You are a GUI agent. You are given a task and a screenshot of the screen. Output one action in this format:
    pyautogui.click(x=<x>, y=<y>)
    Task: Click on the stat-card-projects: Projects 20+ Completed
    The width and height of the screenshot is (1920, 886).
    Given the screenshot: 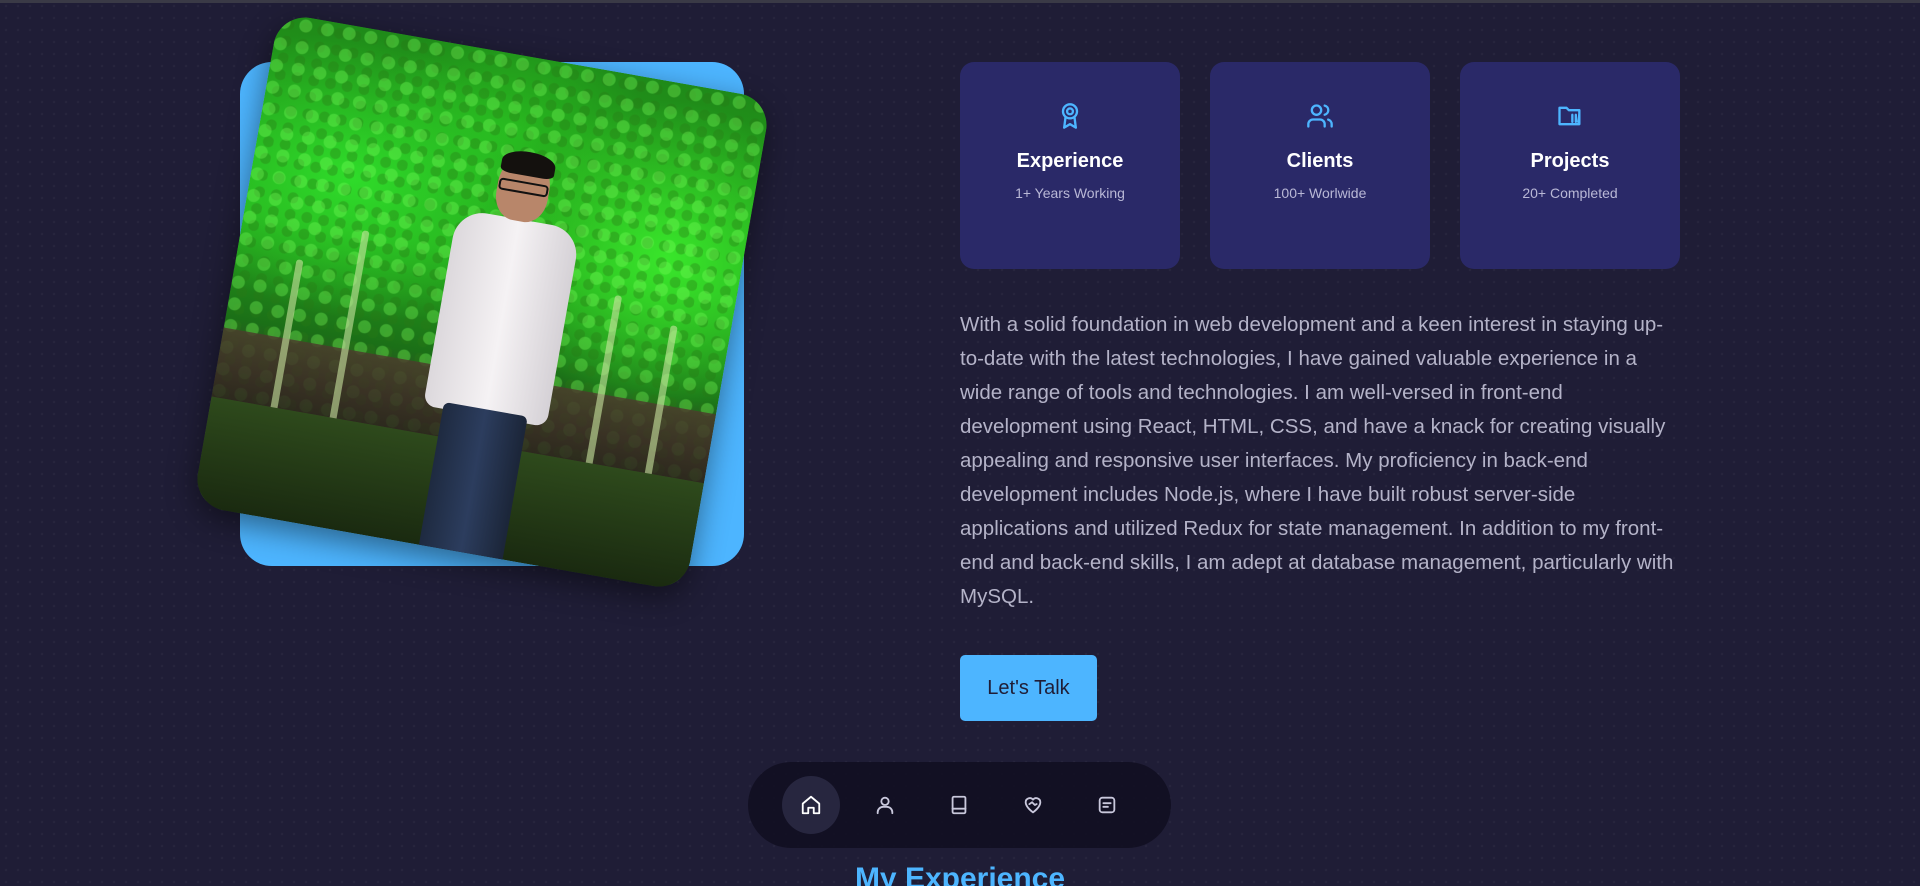 What is the action you would take?
    pyautogui.click(x=1570, y=165)
    